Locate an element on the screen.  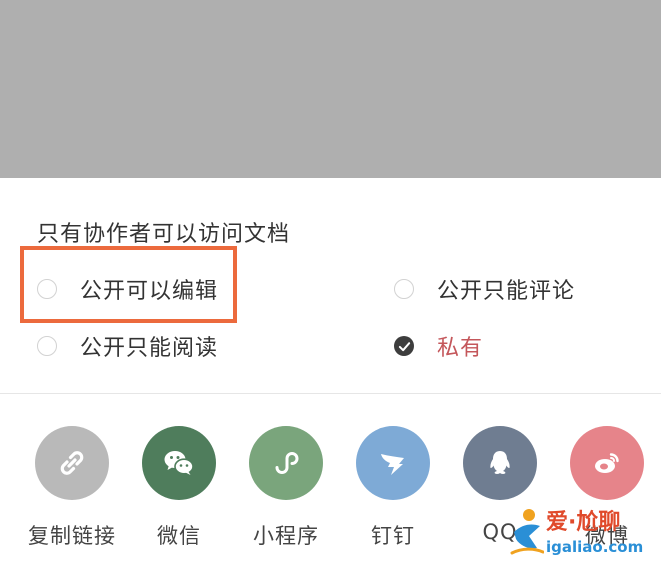
share-mini-program: 小程序 is located at coordinates (286, 488).